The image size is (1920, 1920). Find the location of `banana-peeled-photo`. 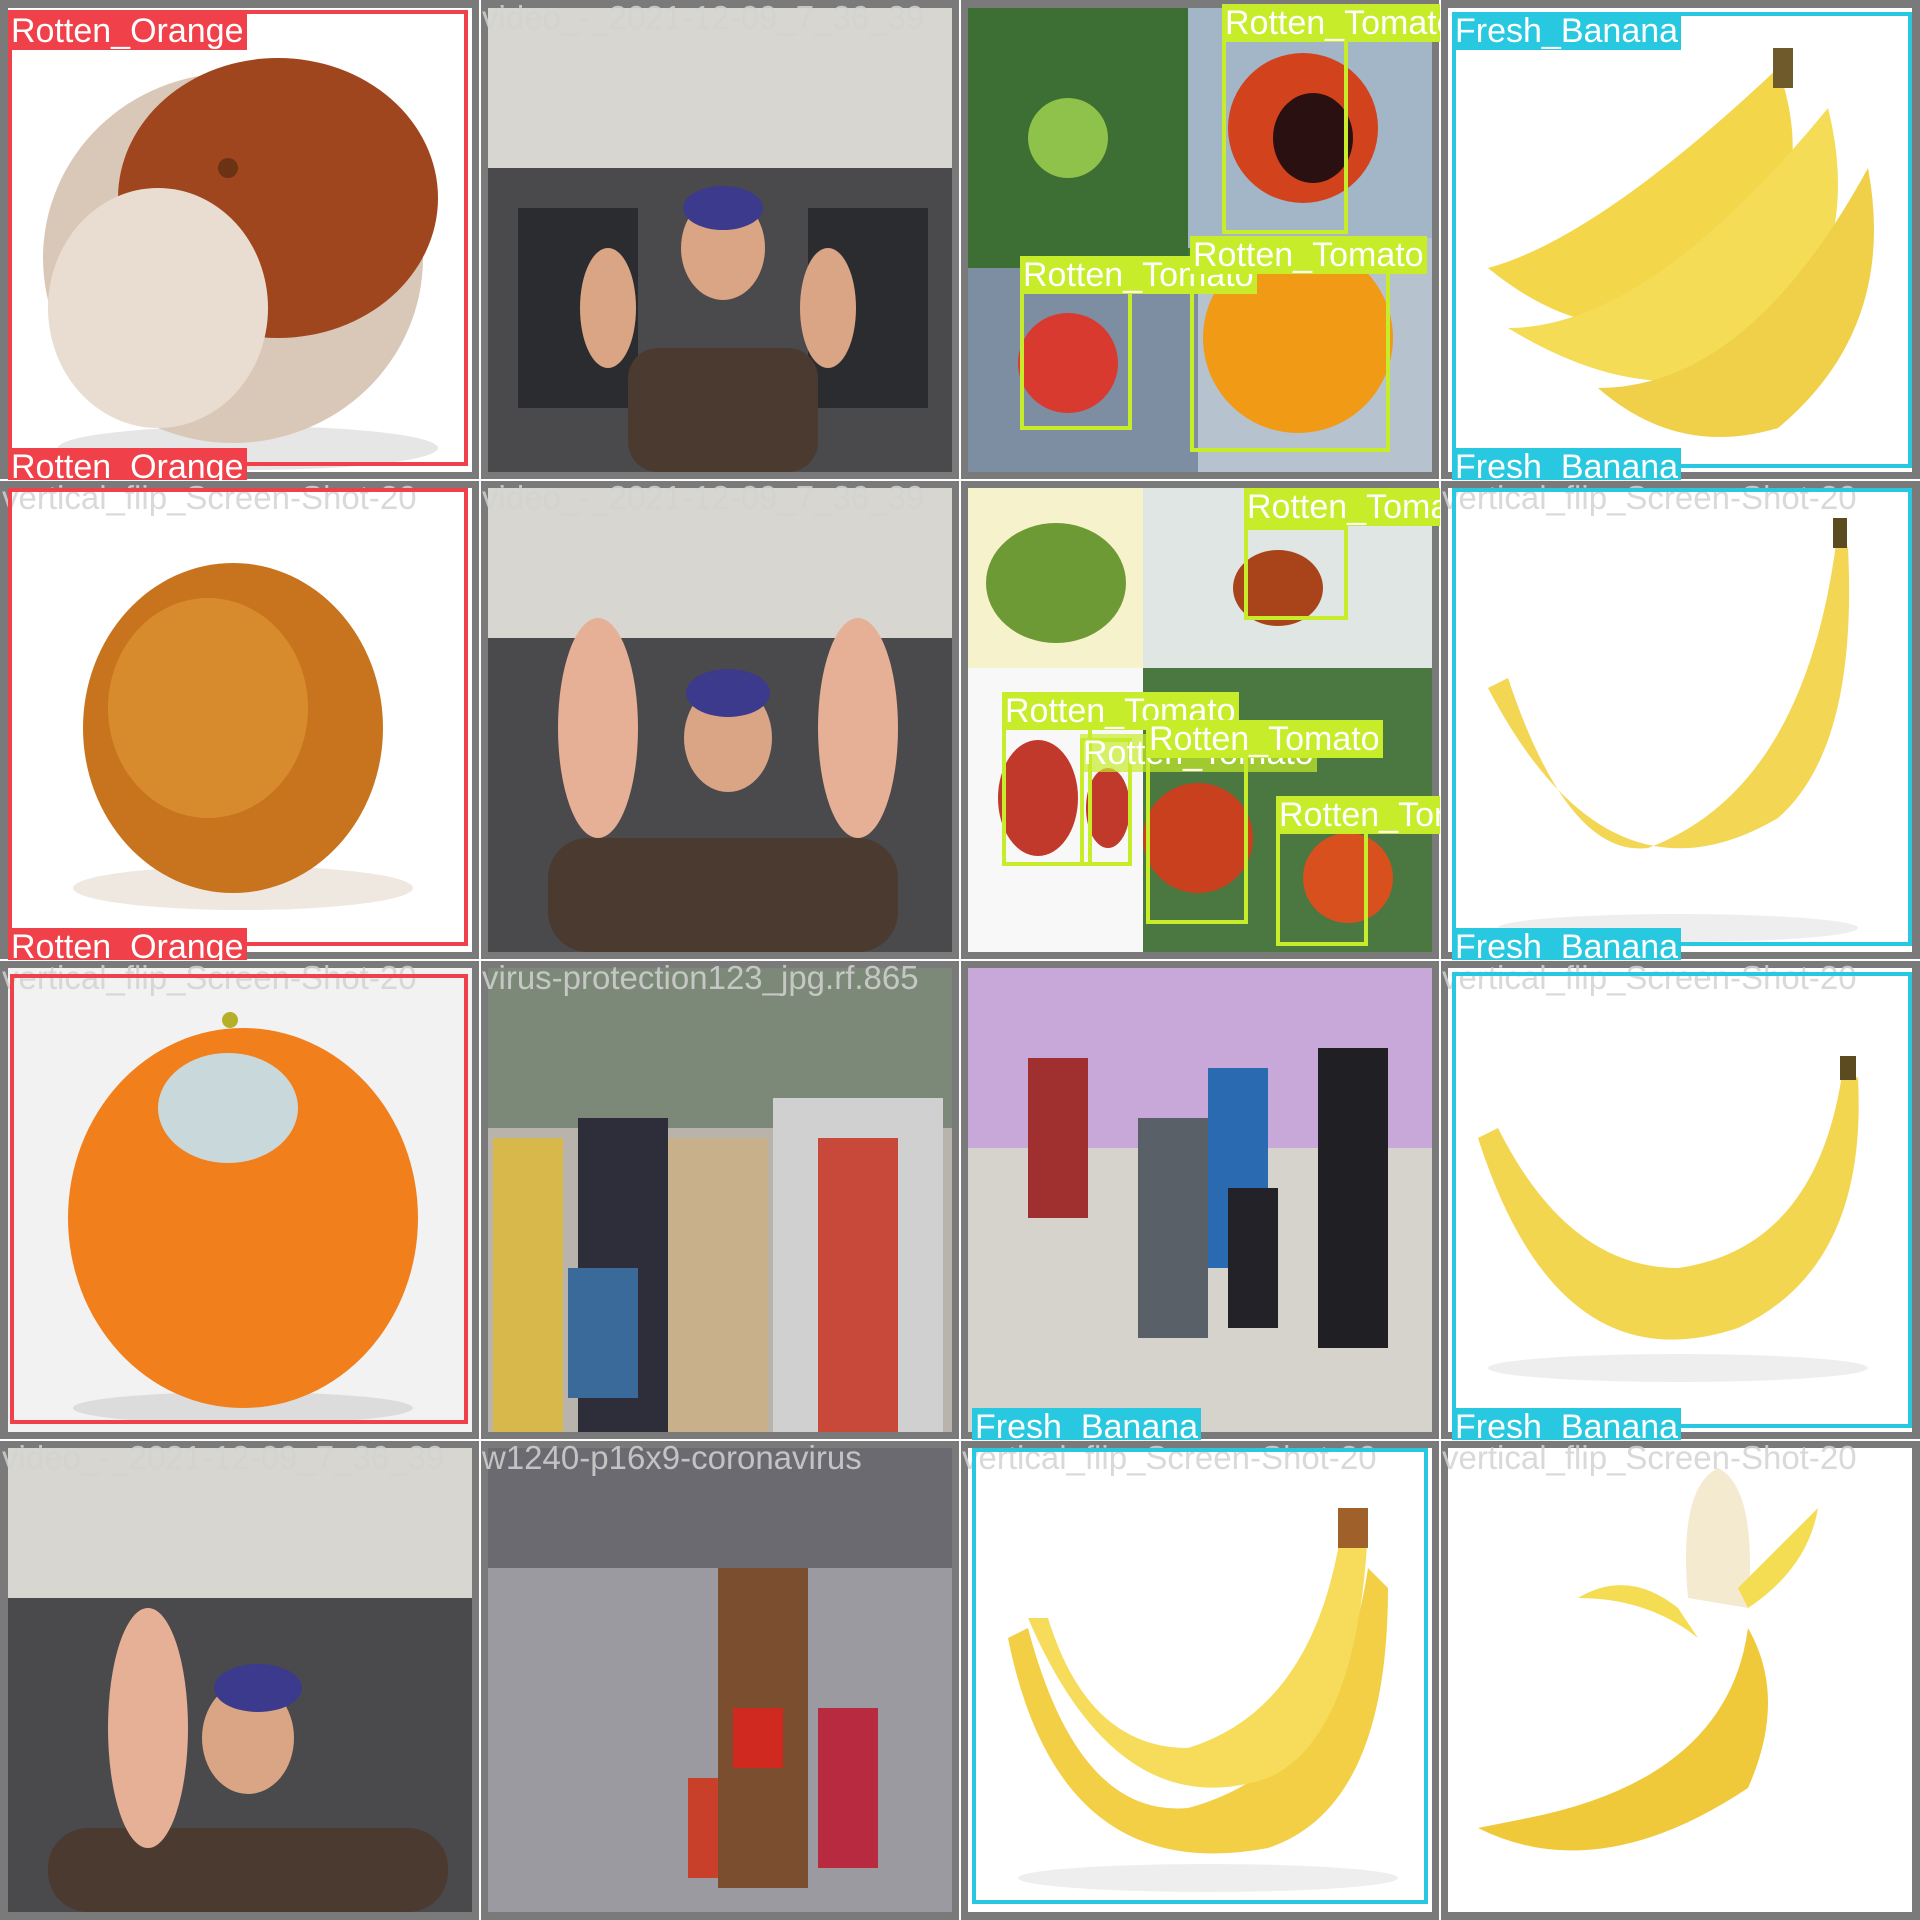

banana-peeled-photo is located at coordinates (1680, 1680).